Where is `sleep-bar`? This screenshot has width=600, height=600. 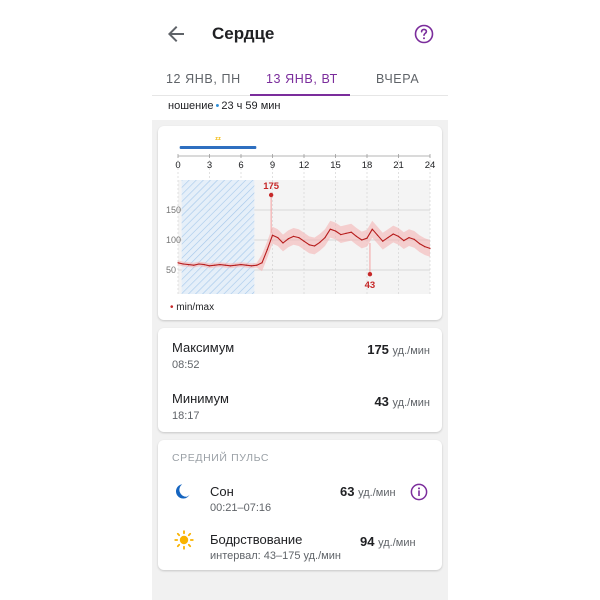 sleep-bar is located at coordinates (218, 147).